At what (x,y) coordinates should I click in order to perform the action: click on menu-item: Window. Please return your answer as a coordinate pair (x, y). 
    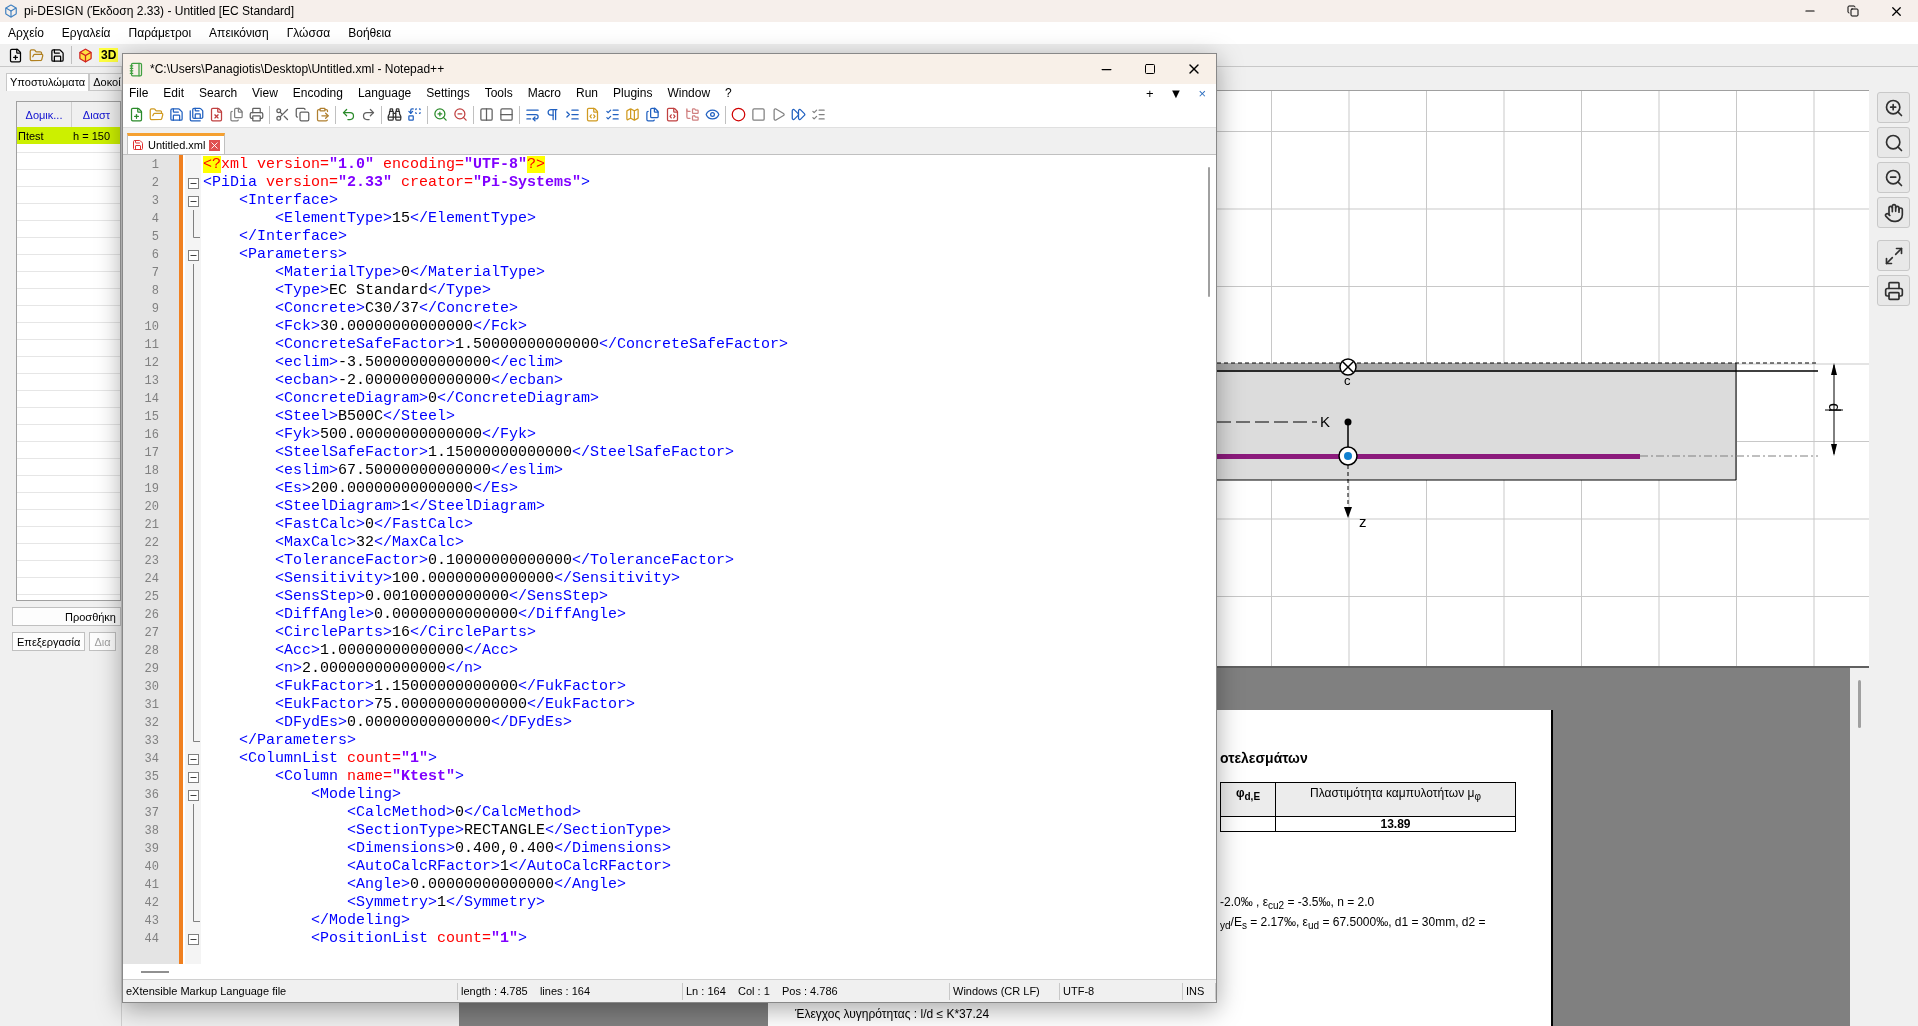
    Looking at the image, I should click on (689, 93).